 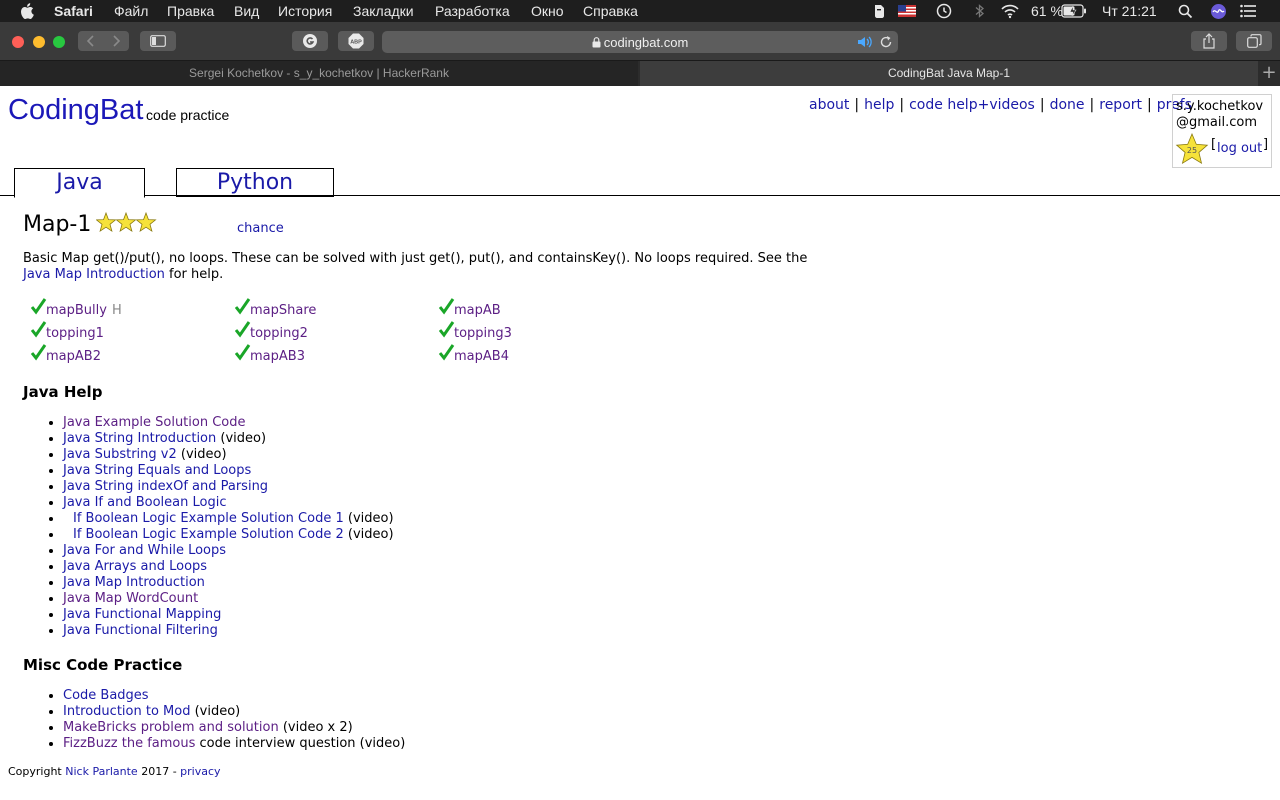 I want to click on wifi-icon, so click(x=1010, y=11).